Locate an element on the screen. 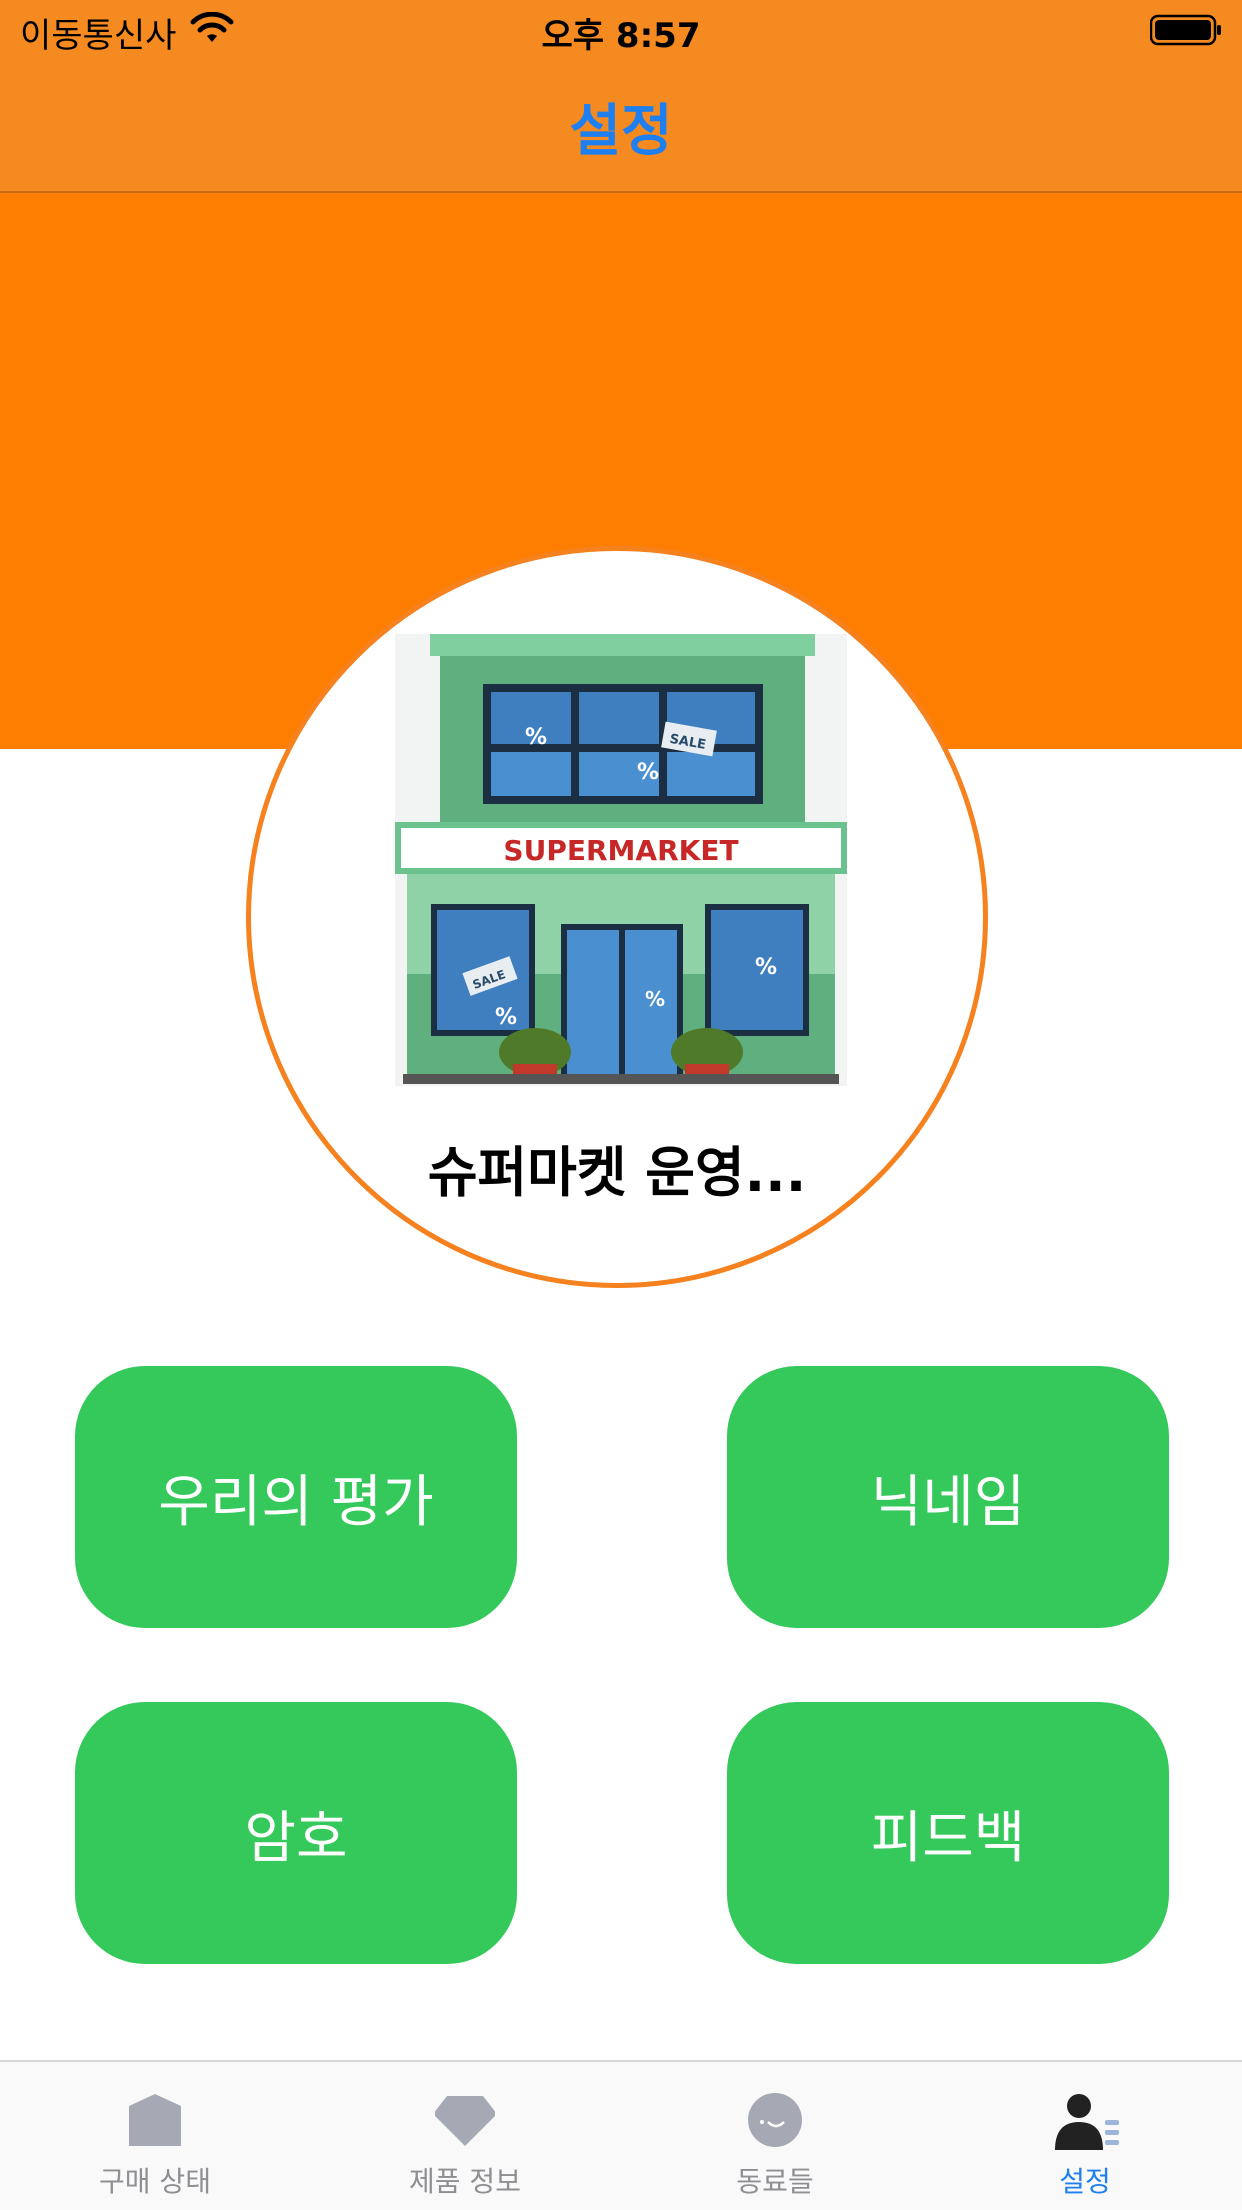 Image resolution: width=1242 pixels, height=2210 pixels. tab-bar: 구매 상태 제품 정보 동료들 설정 is located at coordinates (621, 2135).